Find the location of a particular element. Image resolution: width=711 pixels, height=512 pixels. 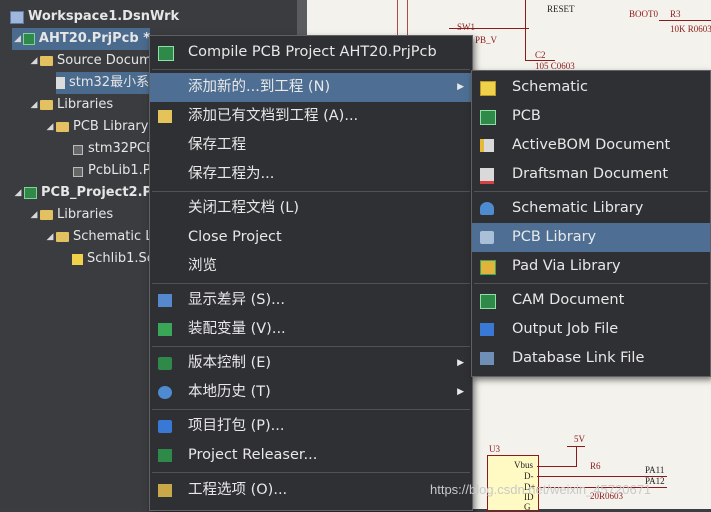

tree-item-schlib1: Schlib1.Sc is located at coordinates (113, 259).